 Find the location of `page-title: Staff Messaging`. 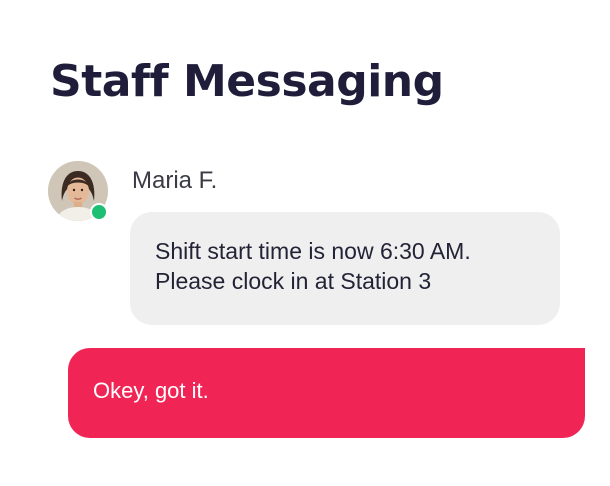

page-title: Staff Messaging is located at coordinates (247, 81).